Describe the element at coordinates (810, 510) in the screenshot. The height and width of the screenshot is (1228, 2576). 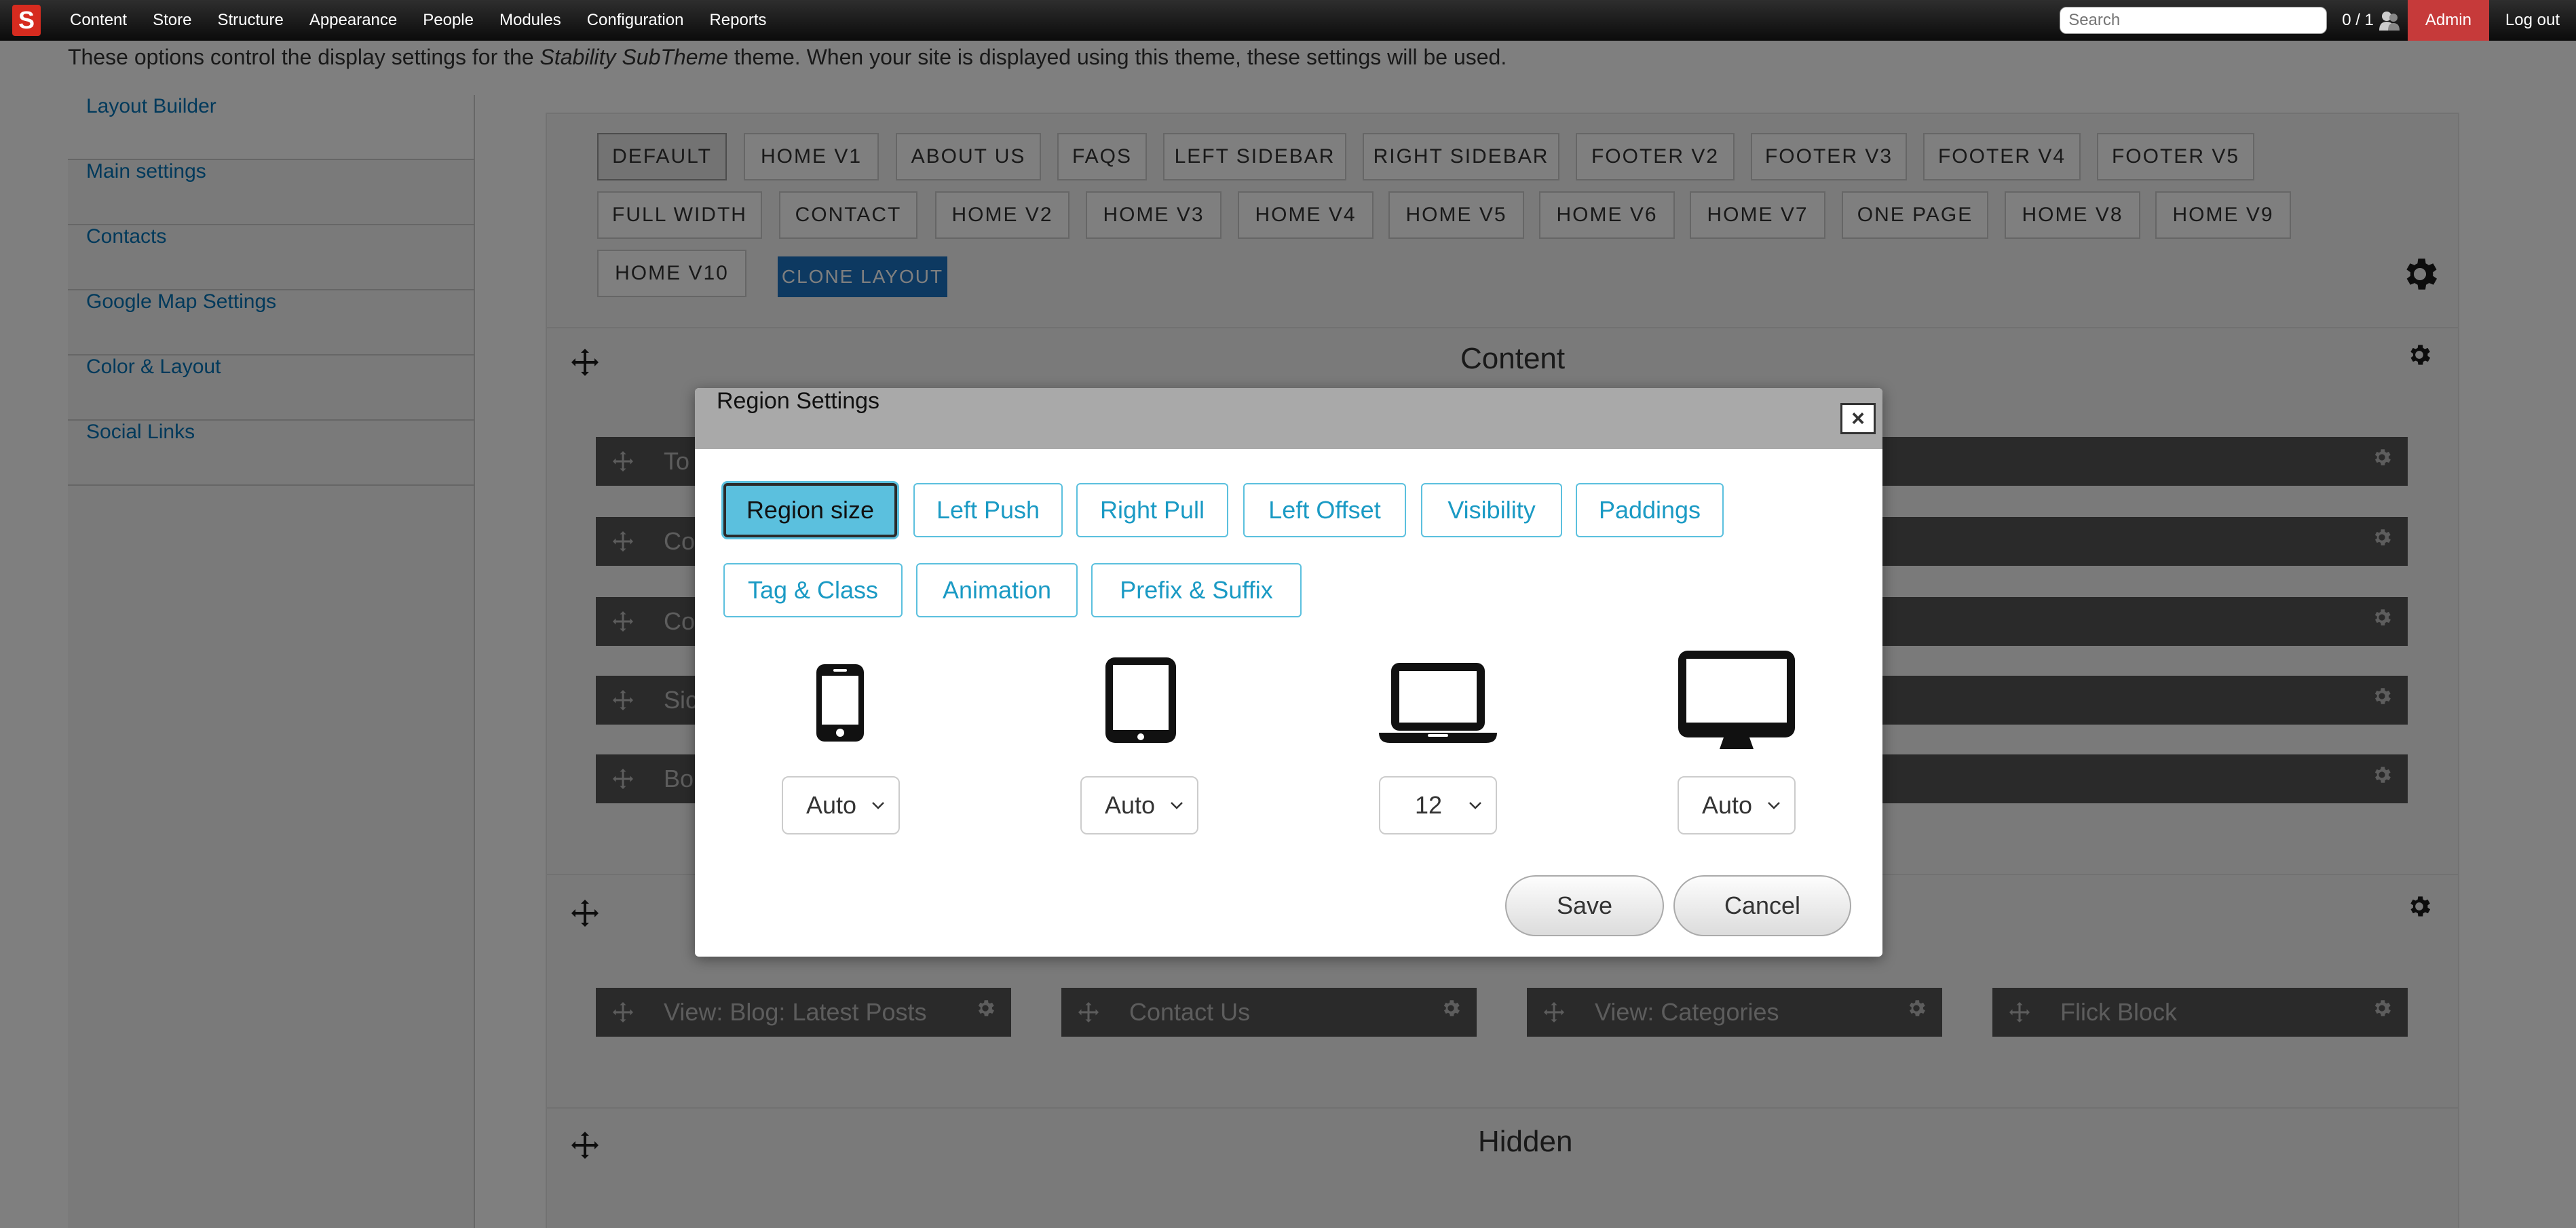
I see `tab-region-size: Region size` at that location.